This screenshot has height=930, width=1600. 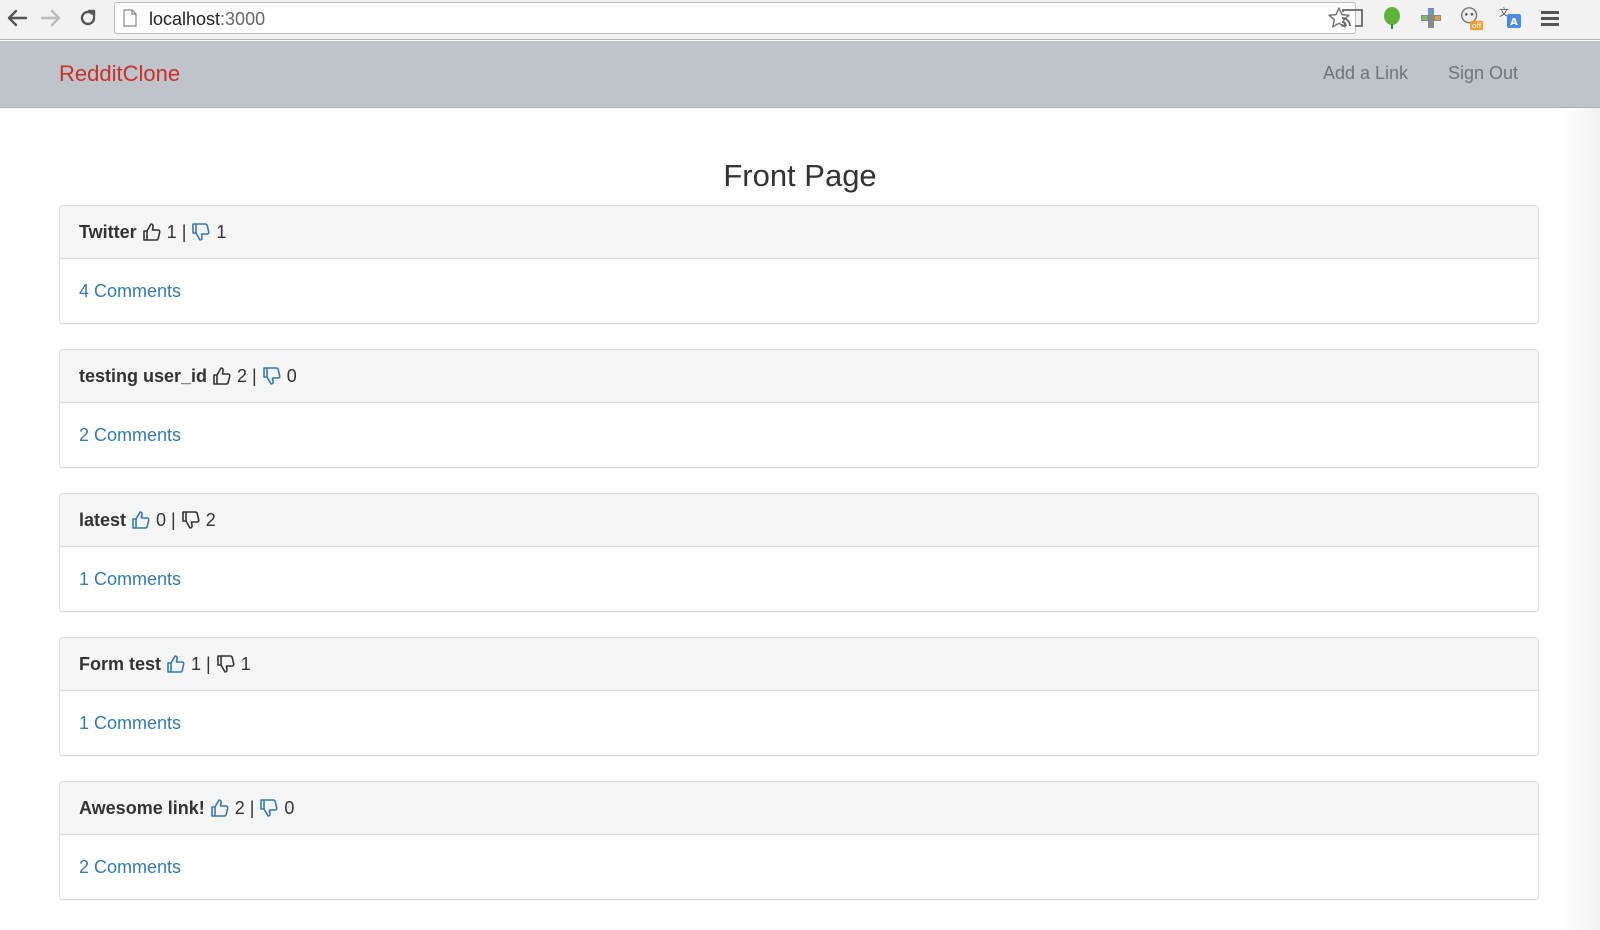 What do you see at coordinates (207, 19) in the screenshot?
I see `url-text: localhost:3000` at bounding box center [207, 19].